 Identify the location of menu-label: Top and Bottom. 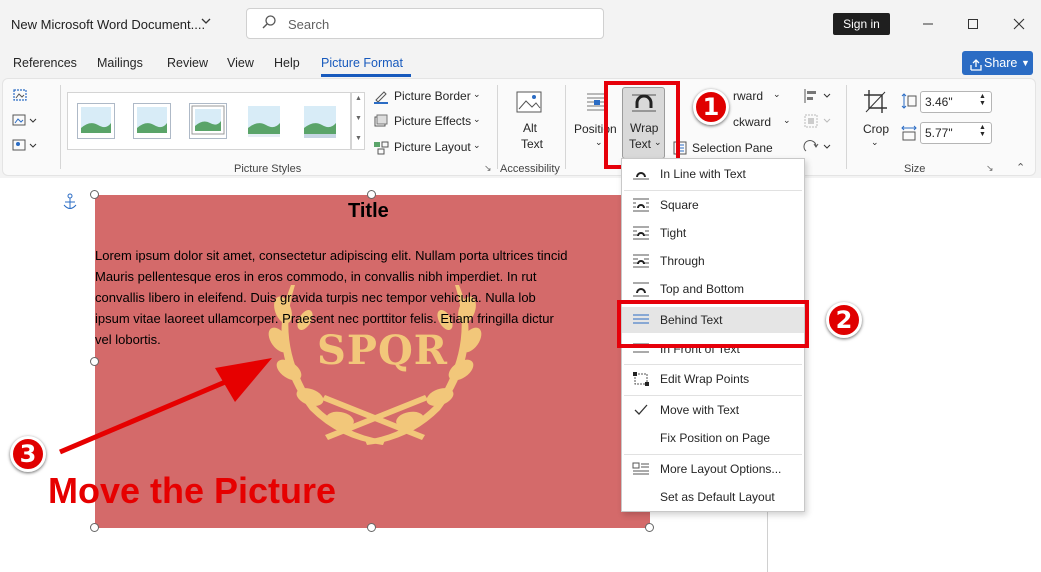
(702, 289).